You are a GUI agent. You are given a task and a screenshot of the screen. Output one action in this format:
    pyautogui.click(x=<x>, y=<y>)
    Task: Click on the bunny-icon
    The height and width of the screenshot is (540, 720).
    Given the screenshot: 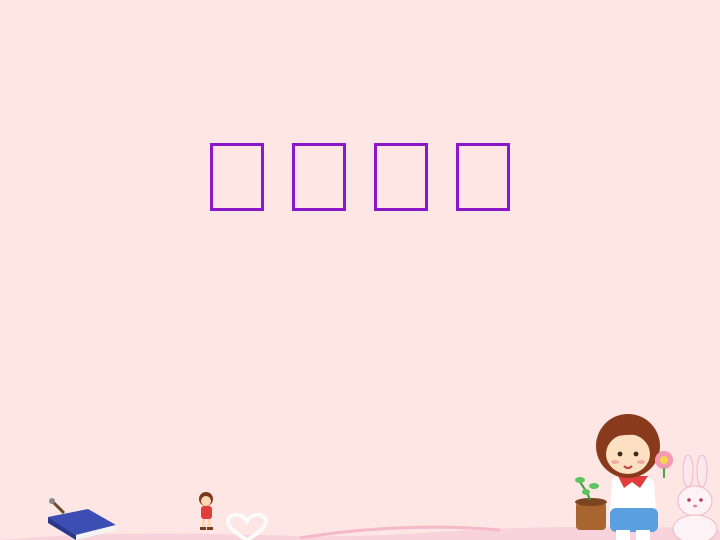 What is the action you would take?
    pyautogui.click(x=695, y=497)
    